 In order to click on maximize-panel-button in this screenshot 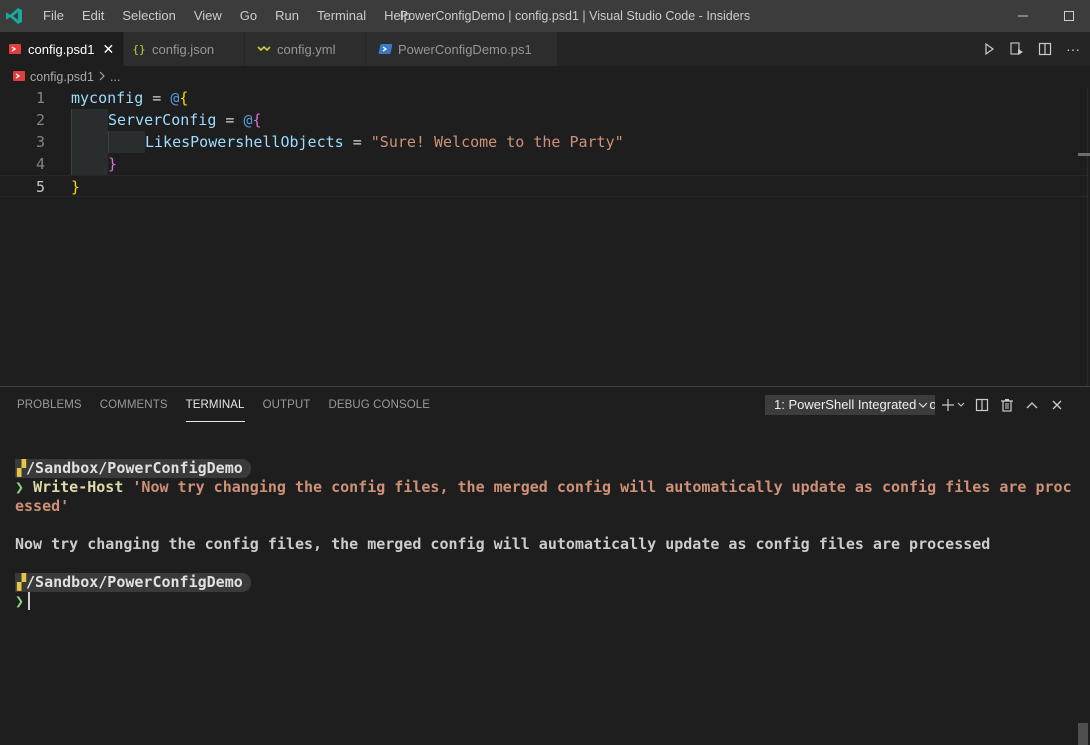, I will do `click(1032, 405)`.